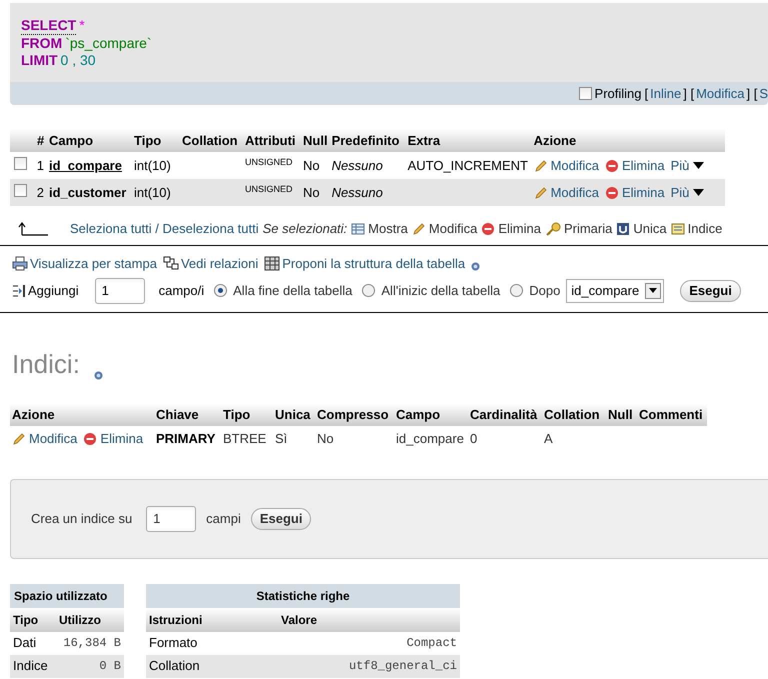 Image resolution: width=768 pixels, height=679 pixels. Describe the element at coordinates (505, 415) in the screenshot. I see `column-header: Cardinalità` at that location.